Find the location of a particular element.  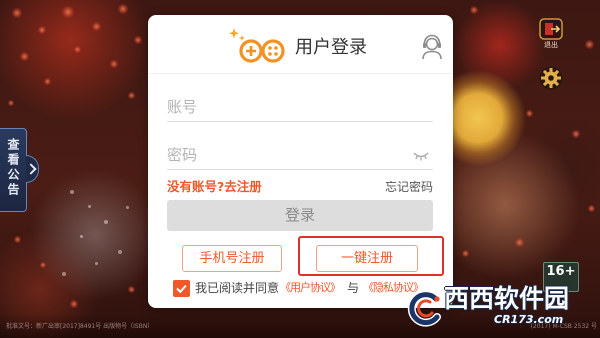

announcement-tab: 查看公告 is located at coordinates (13, 170).